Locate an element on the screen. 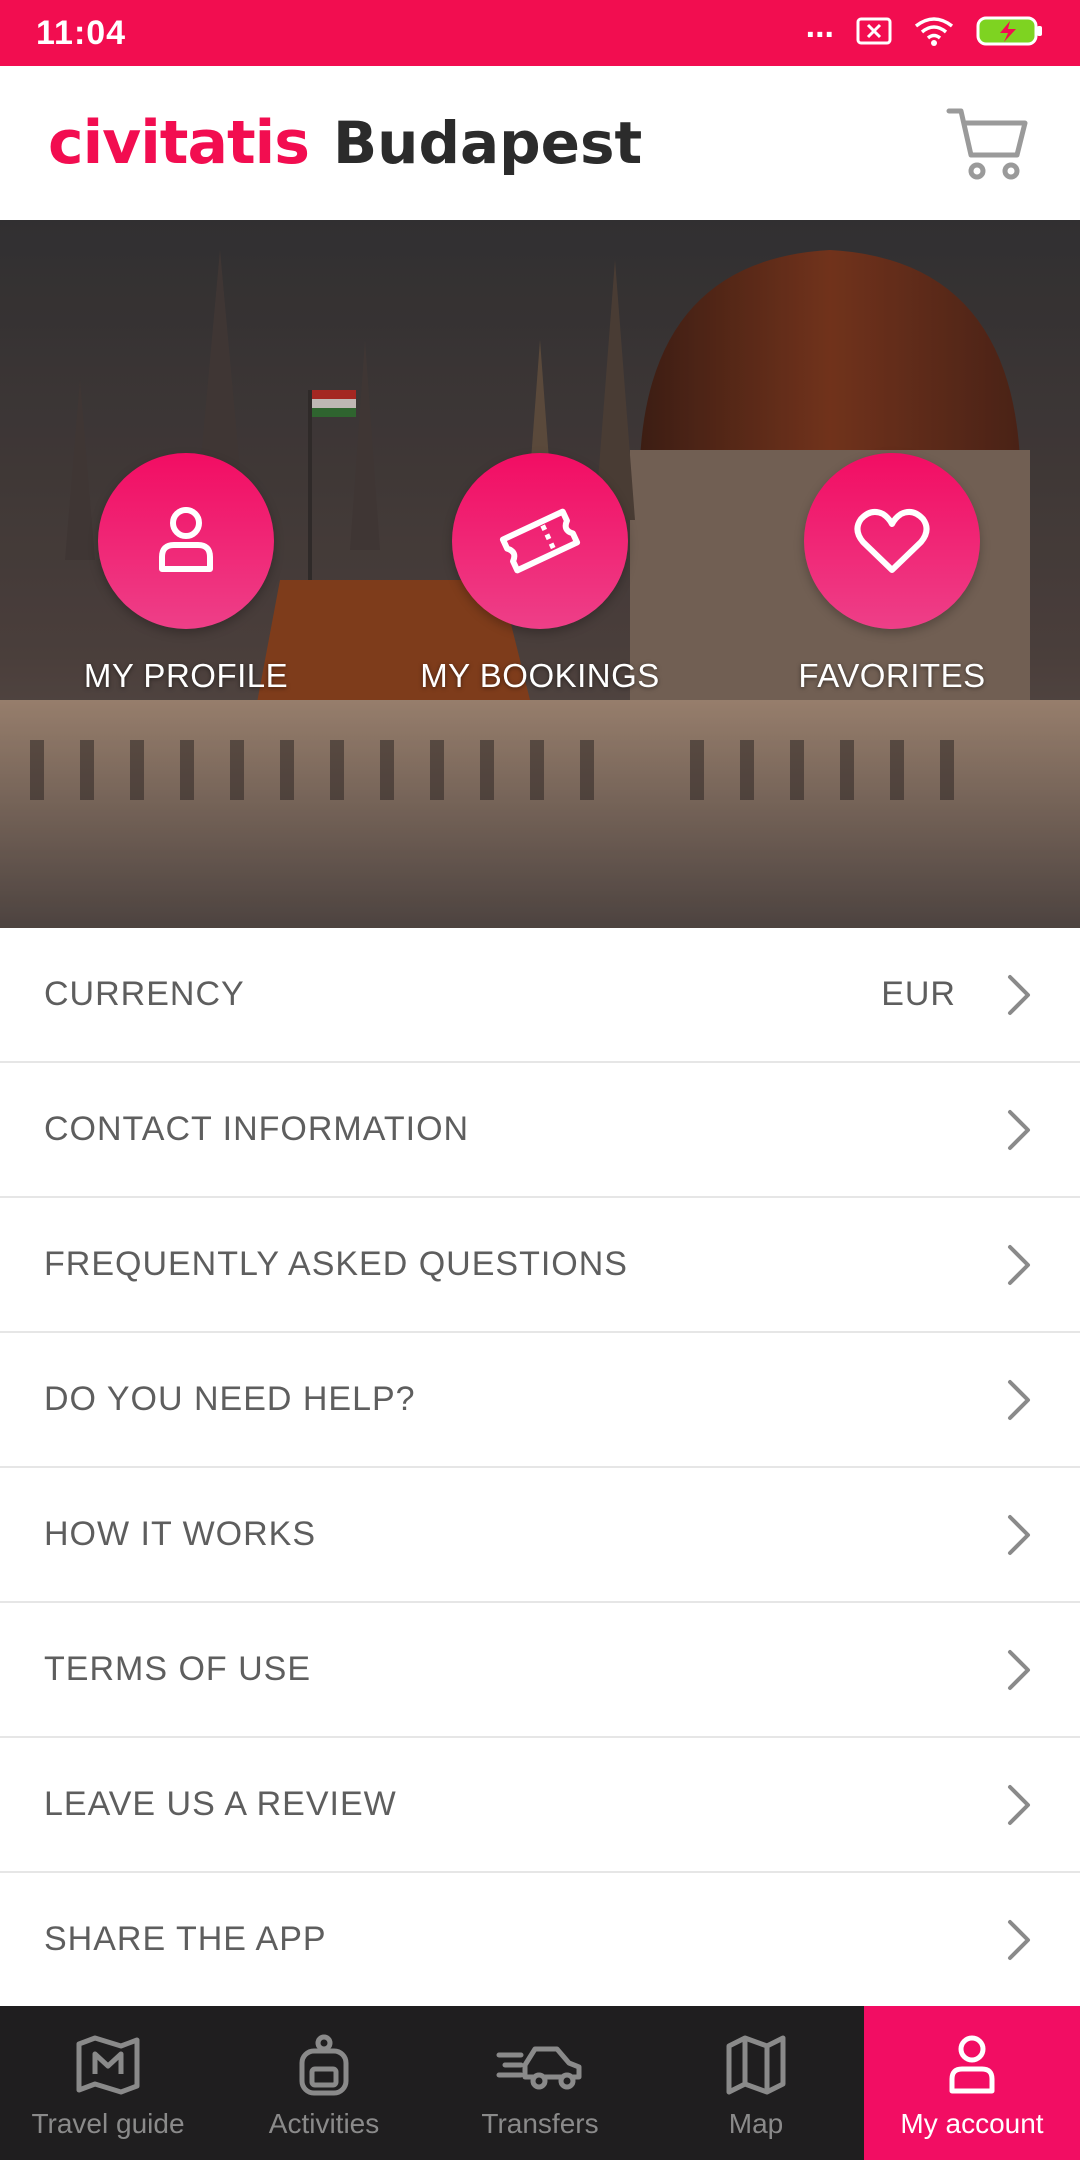 This screenshot has height=2160, width=1080. my-bookings-button is located at coordinates (540, 541).